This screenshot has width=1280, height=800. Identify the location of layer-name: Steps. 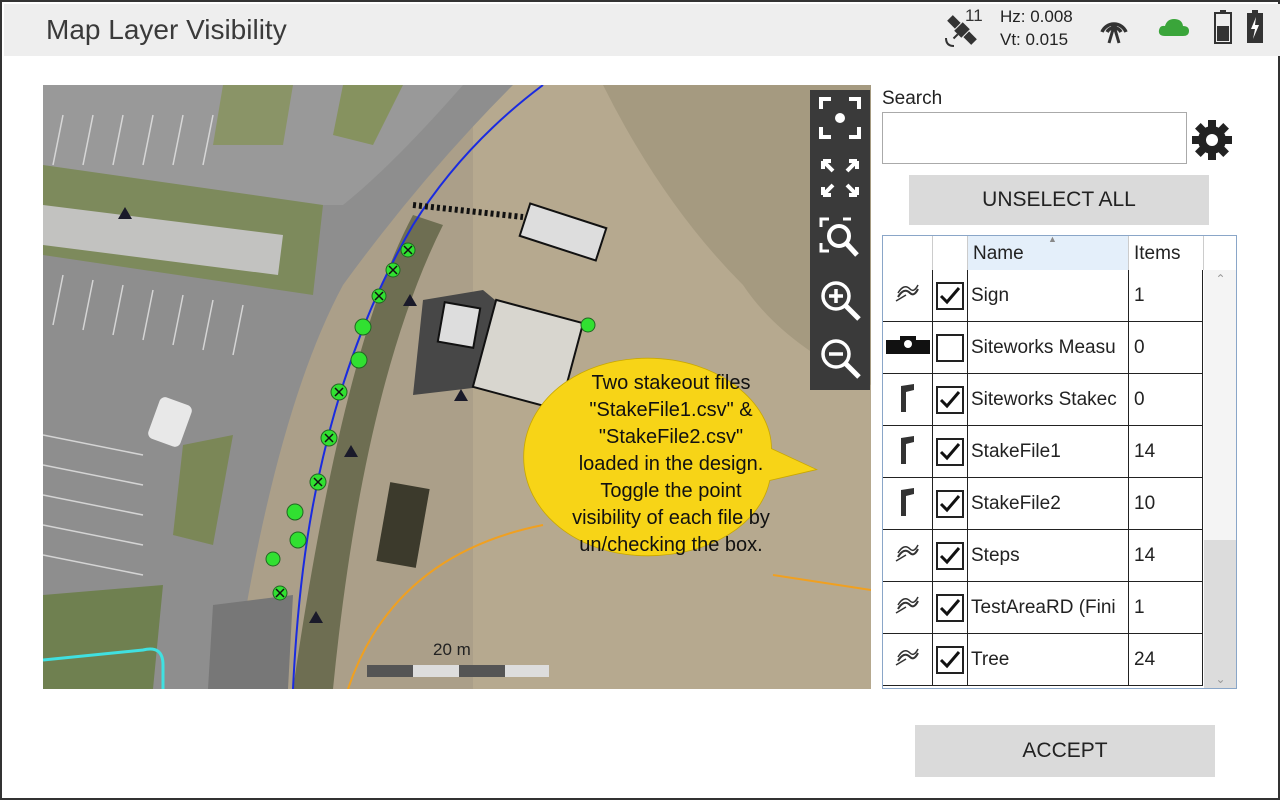
(1048, 555).